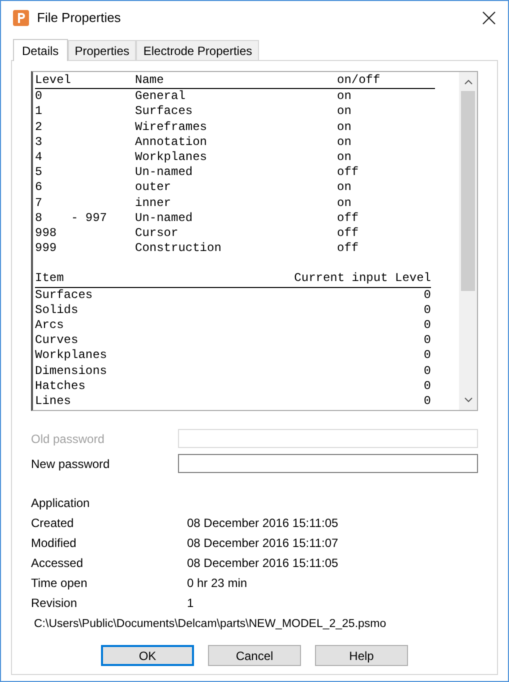 The height and width of the screenshot is (682, 509). What do you see at coordinates (489, 17) in the screenshot?
I see `close-icon` at bounding box center [489, 17].